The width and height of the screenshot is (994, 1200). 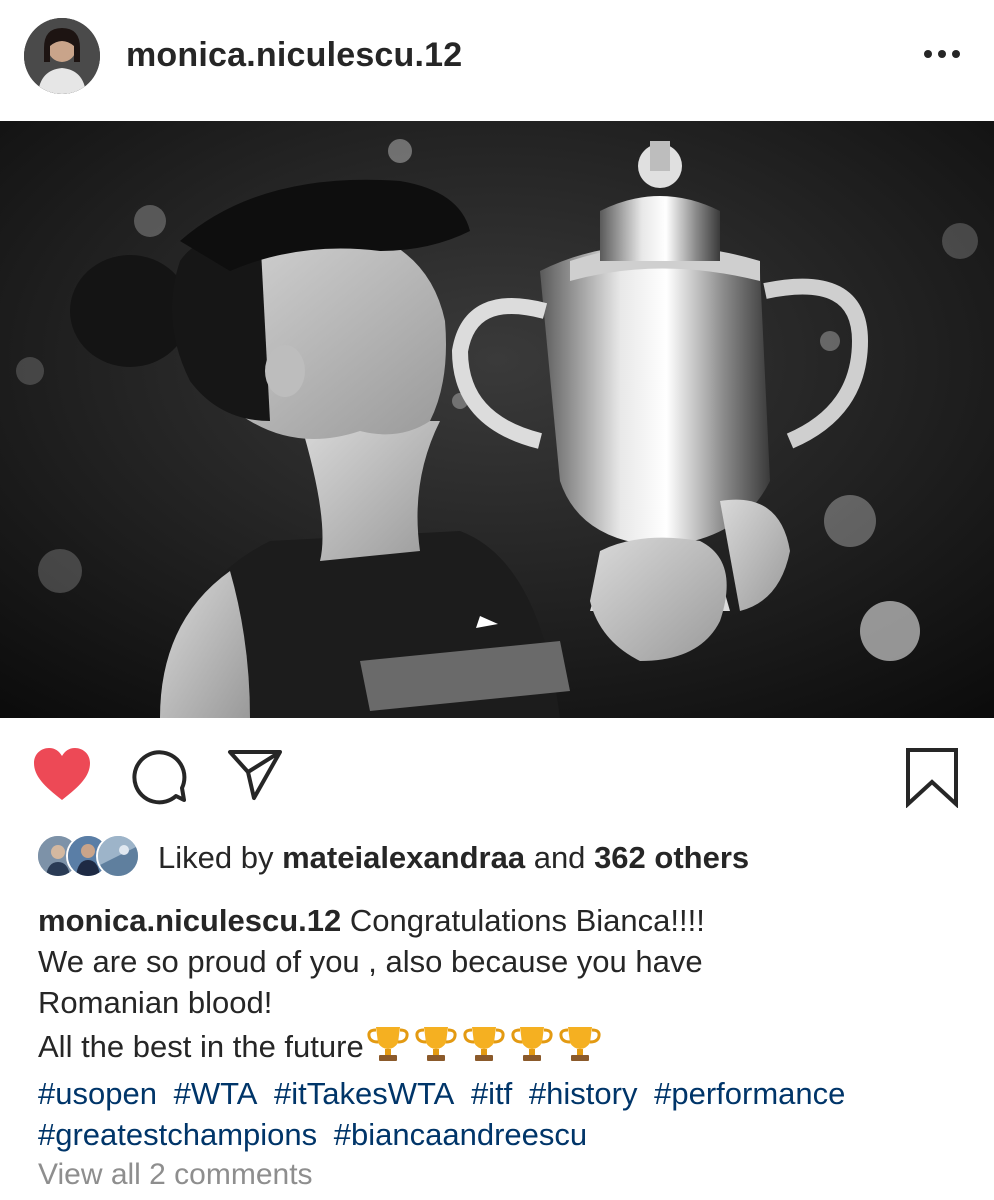 I want to click on caption-text: Congratulations Bianca!!!!, so click(x=527, y=920).